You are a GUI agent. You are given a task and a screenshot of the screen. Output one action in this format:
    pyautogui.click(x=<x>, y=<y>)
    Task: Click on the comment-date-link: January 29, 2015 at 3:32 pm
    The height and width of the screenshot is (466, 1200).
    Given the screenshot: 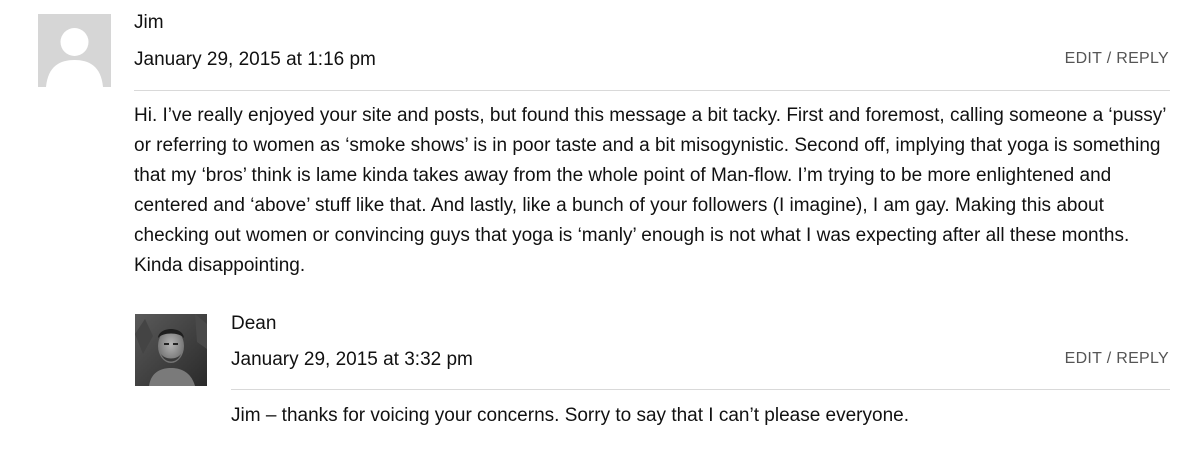 What is the action you would take?
    pyautogui.click(x=352, y=360)
    